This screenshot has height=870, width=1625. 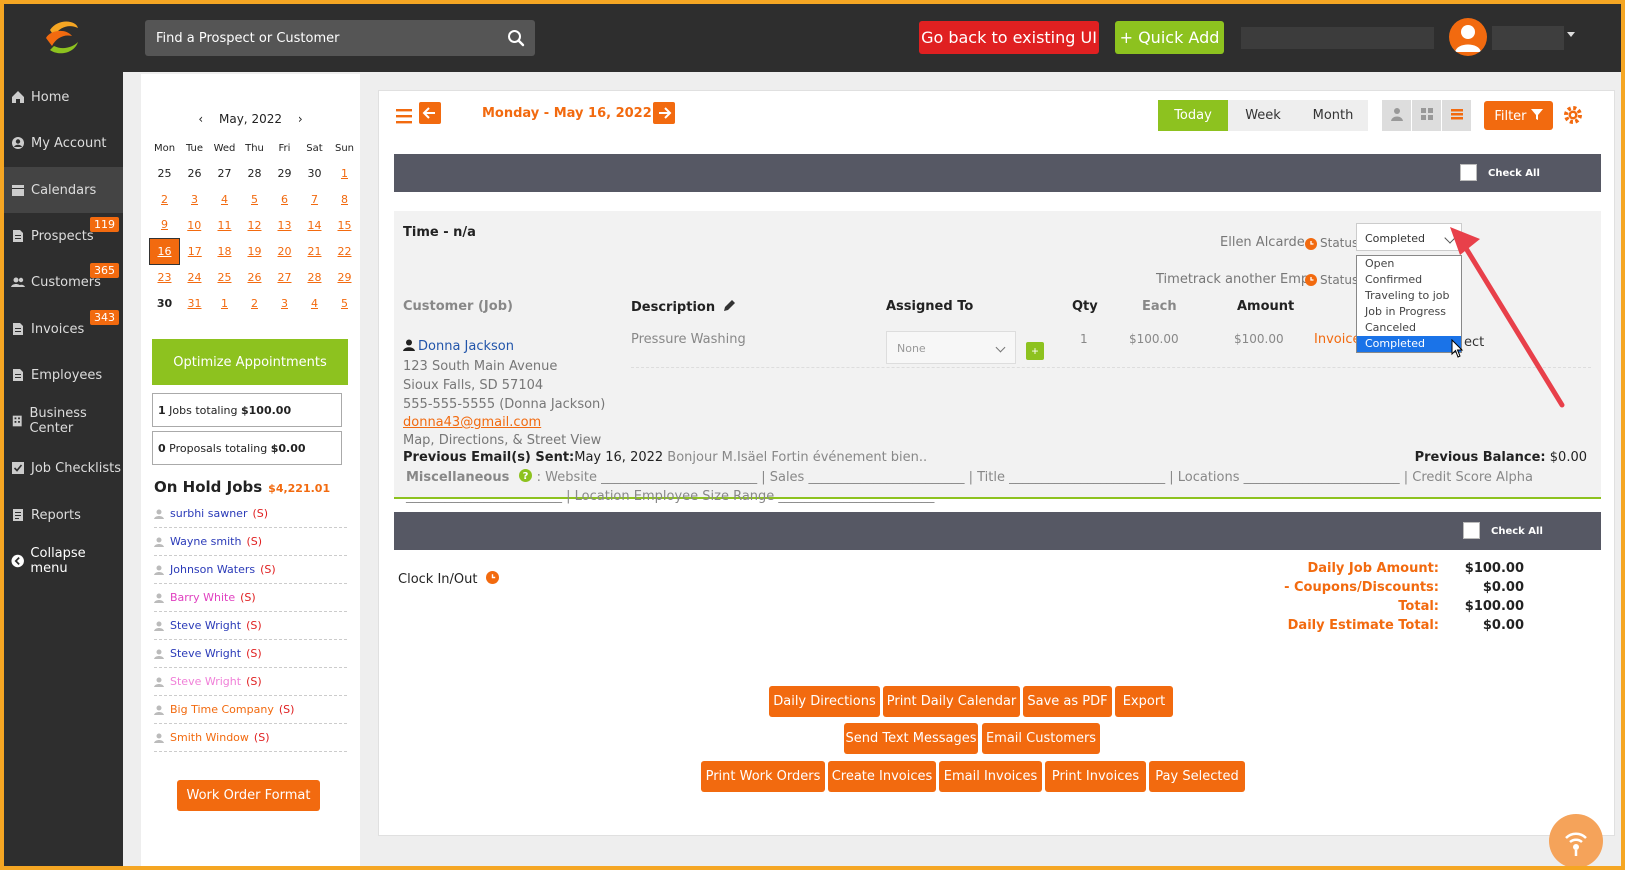 What do you see at coordinates (1337, 339) in the screenshot?
I see `invoice-link: Invoice` at bounding box center [1337, 339].